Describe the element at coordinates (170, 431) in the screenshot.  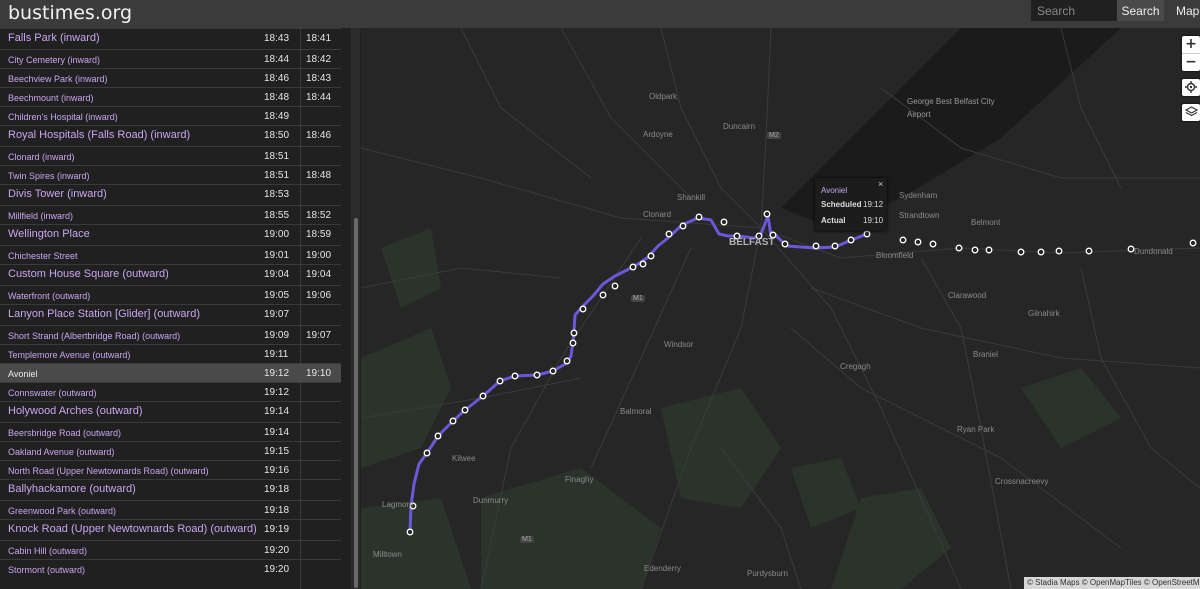
I see `table-row: Beersbridge Road (outward) 19:14` at that location.